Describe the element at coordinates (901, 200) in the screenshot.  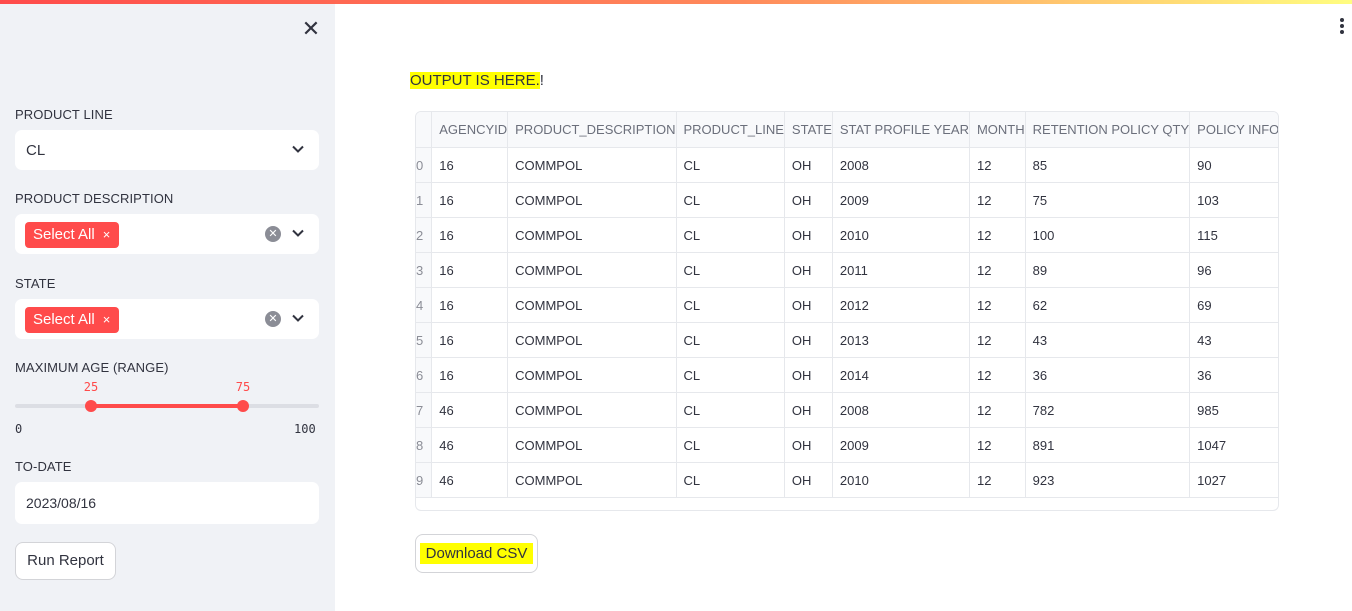
I see `table-cell: 2009` at that location.